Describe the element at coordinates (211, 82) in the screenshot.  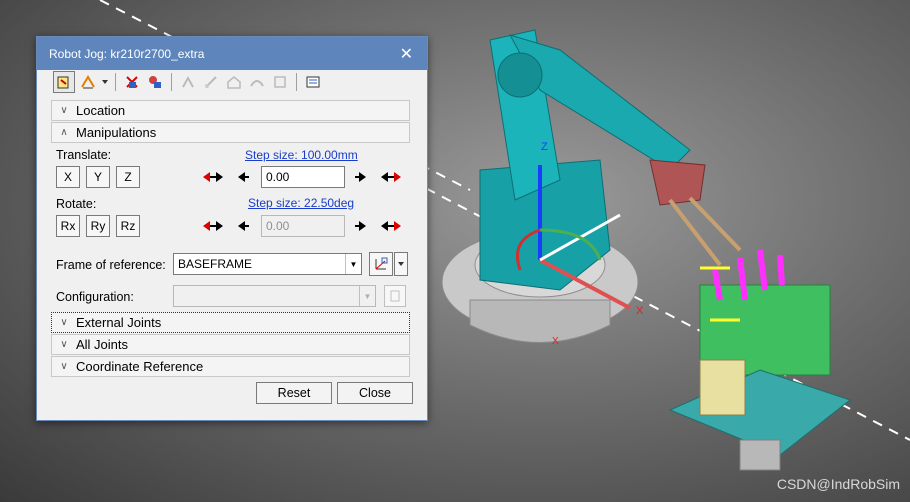
I see `move-to-icon` at that location.